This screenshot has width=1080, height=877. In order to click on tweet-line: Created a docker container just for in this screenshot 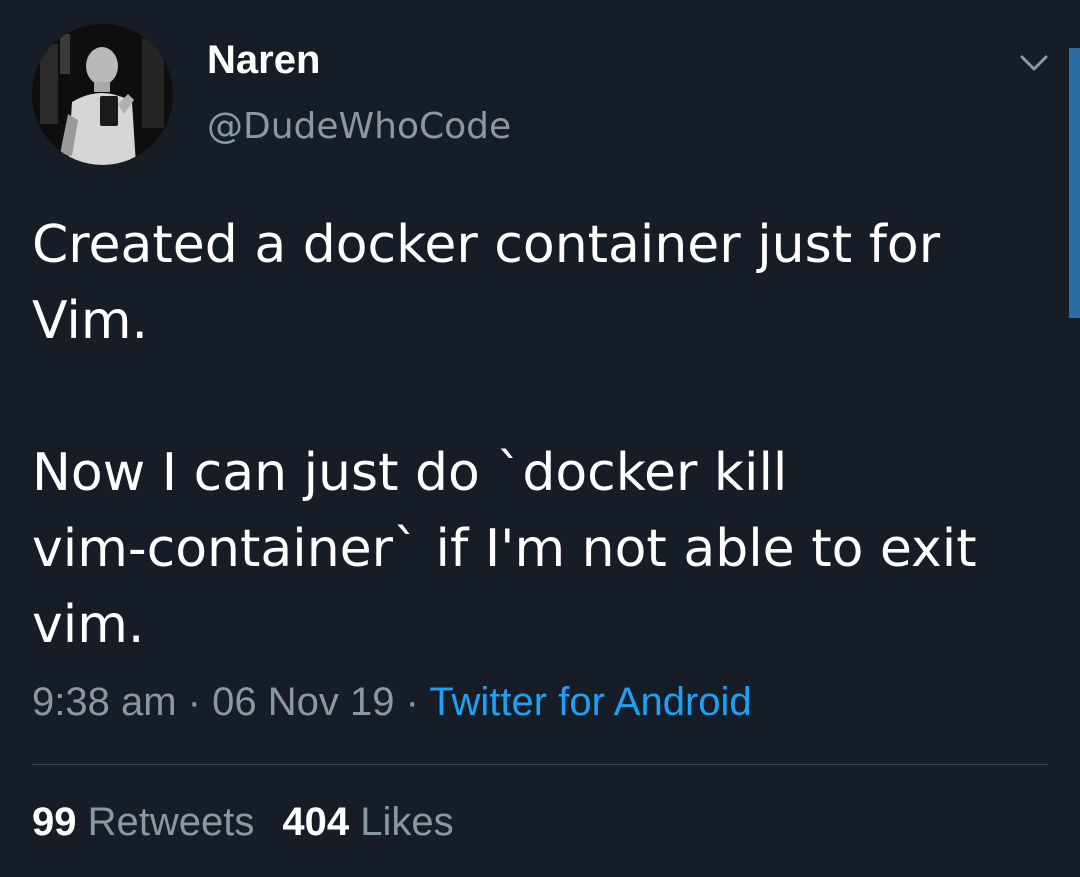, I will do `click(486, 245)`.